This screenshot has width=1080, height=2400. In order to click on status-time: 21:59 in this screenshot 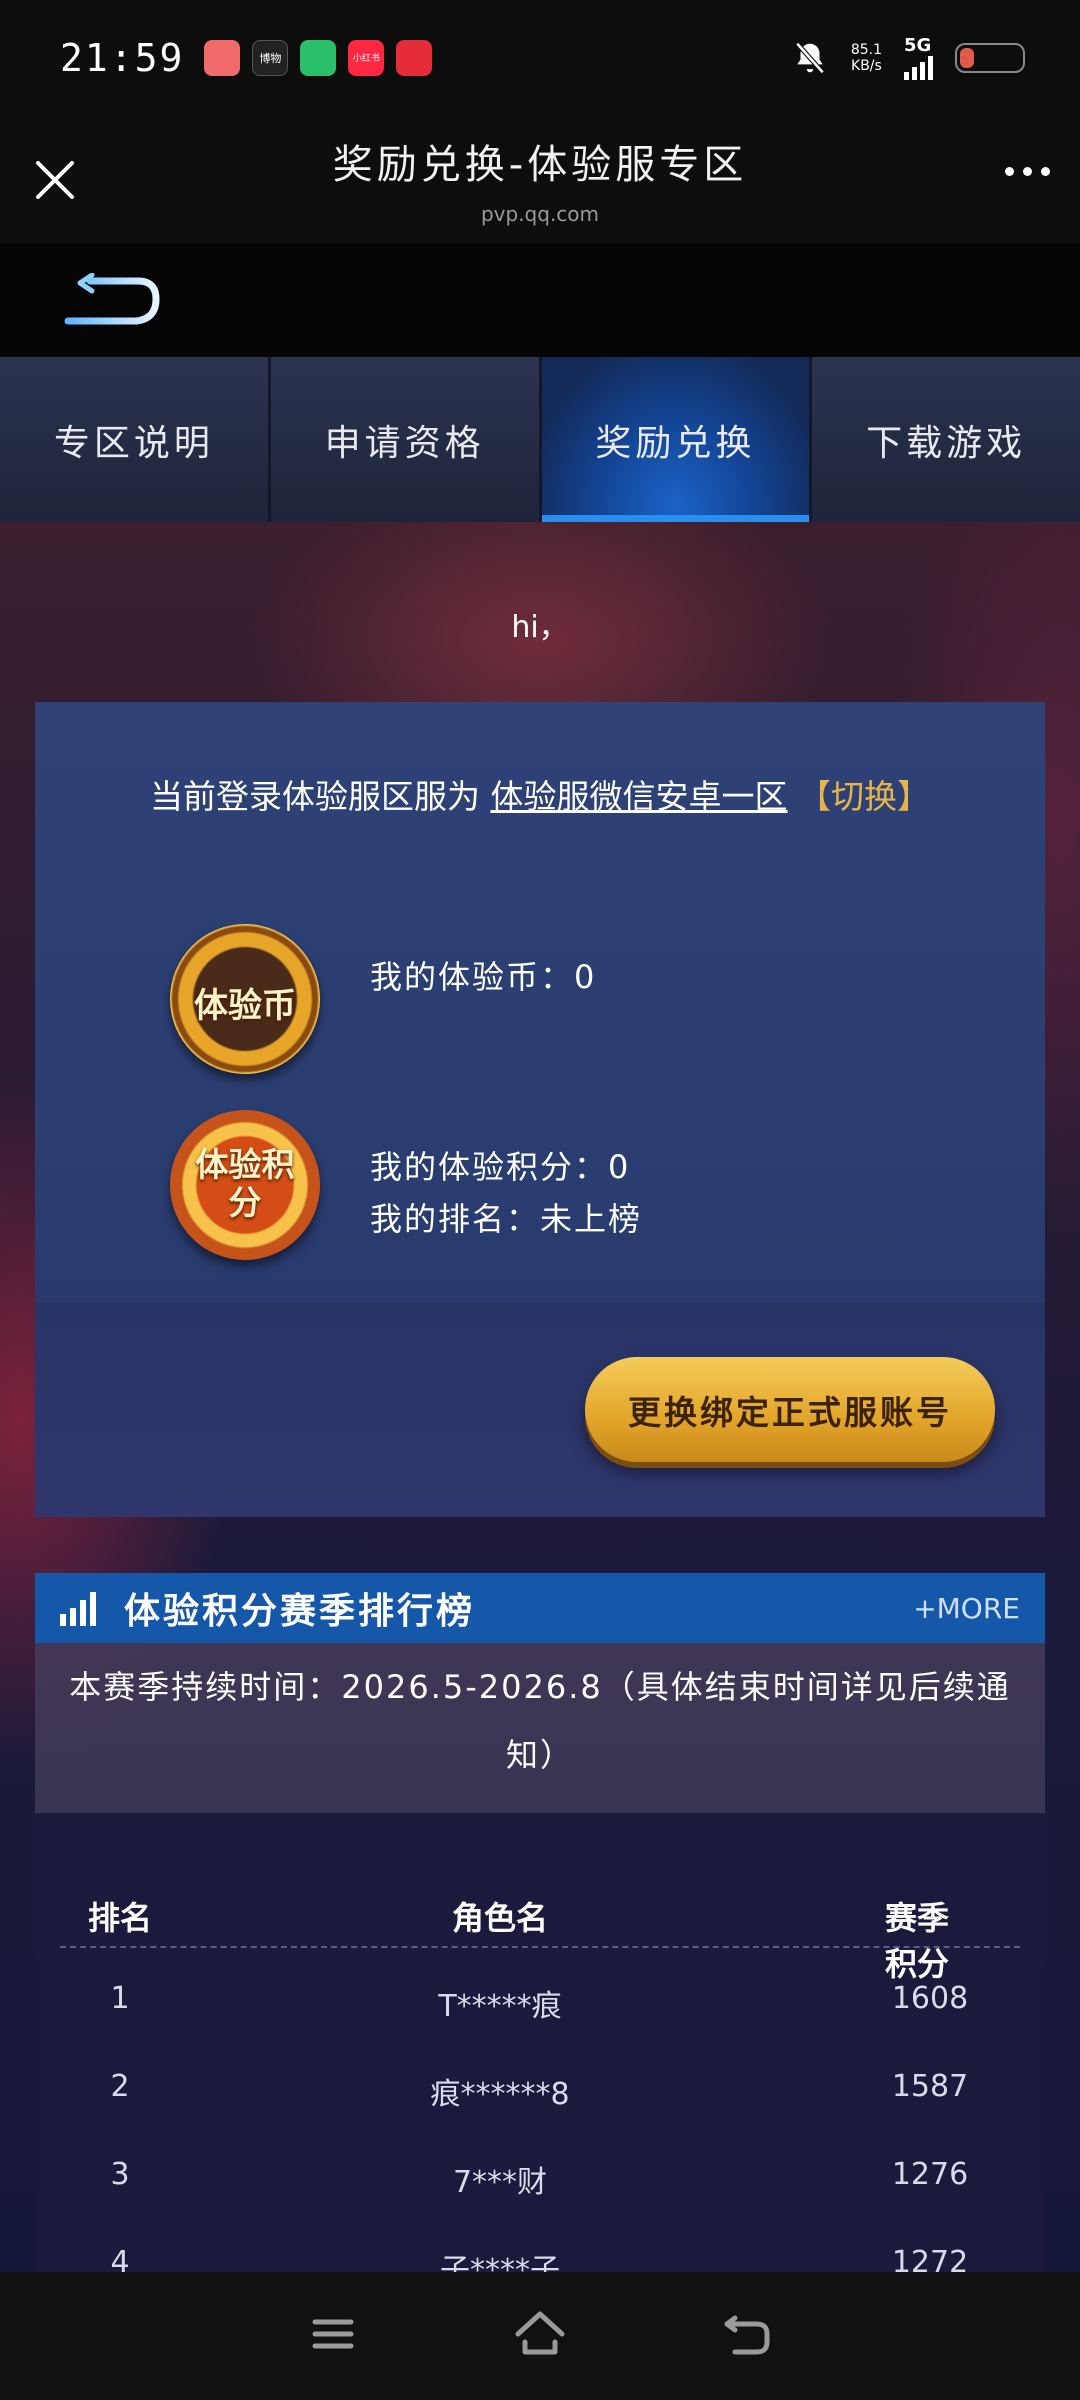, I will do `click(122, 57)`.